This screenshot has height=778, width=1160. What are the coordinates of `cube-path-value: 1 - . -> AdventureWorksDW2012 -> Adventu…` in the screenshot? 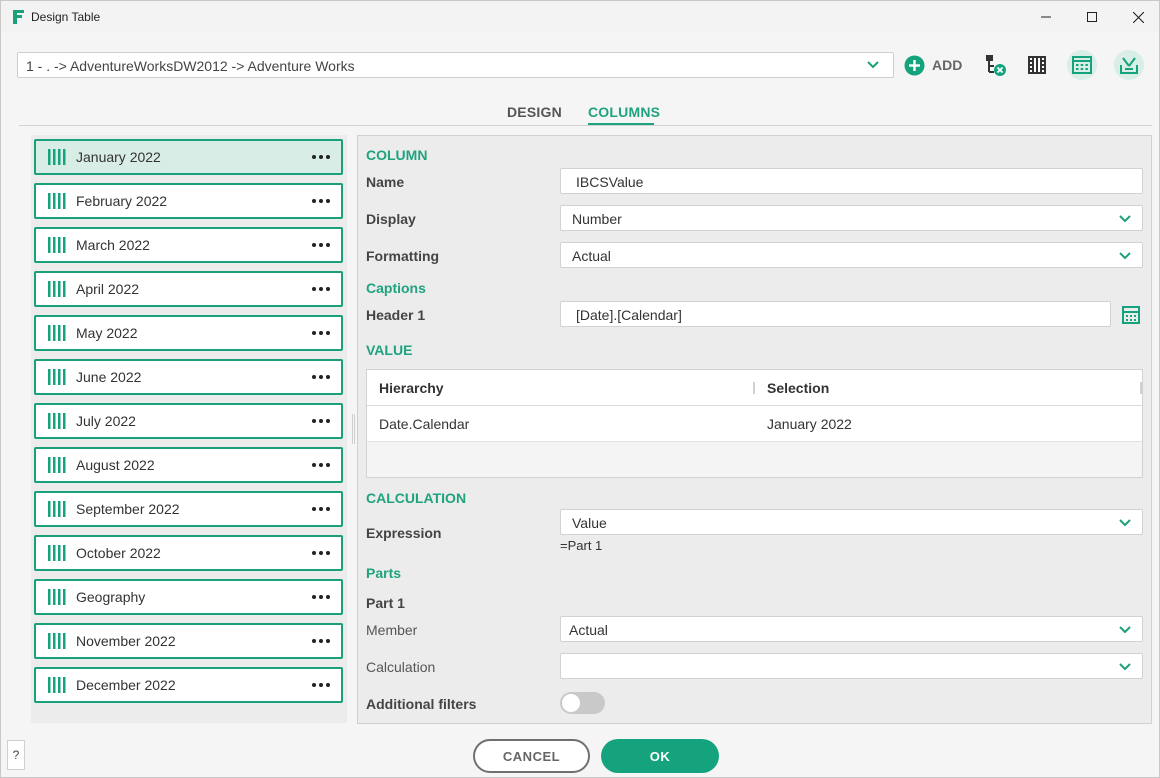 It's located at (190, 66).